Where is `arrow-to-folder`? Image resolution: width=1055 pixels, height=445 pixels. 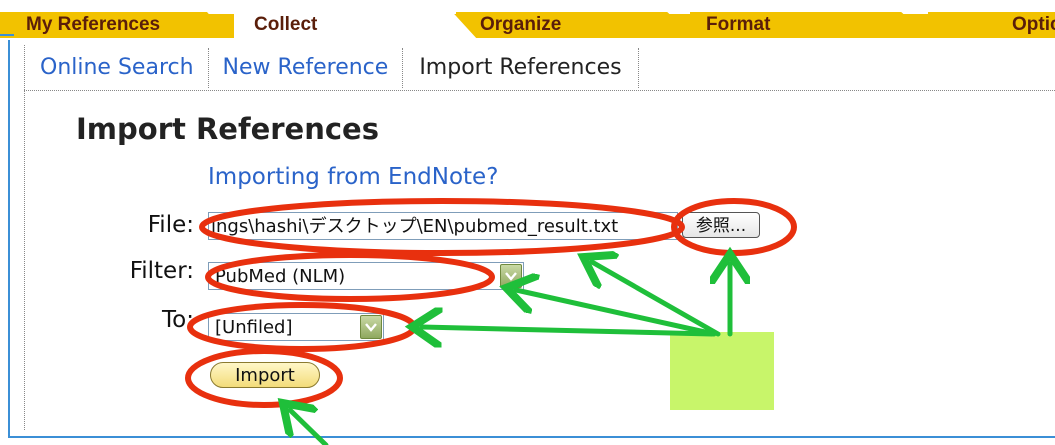
arrow-to-folder is located at coordinates (568, 330).